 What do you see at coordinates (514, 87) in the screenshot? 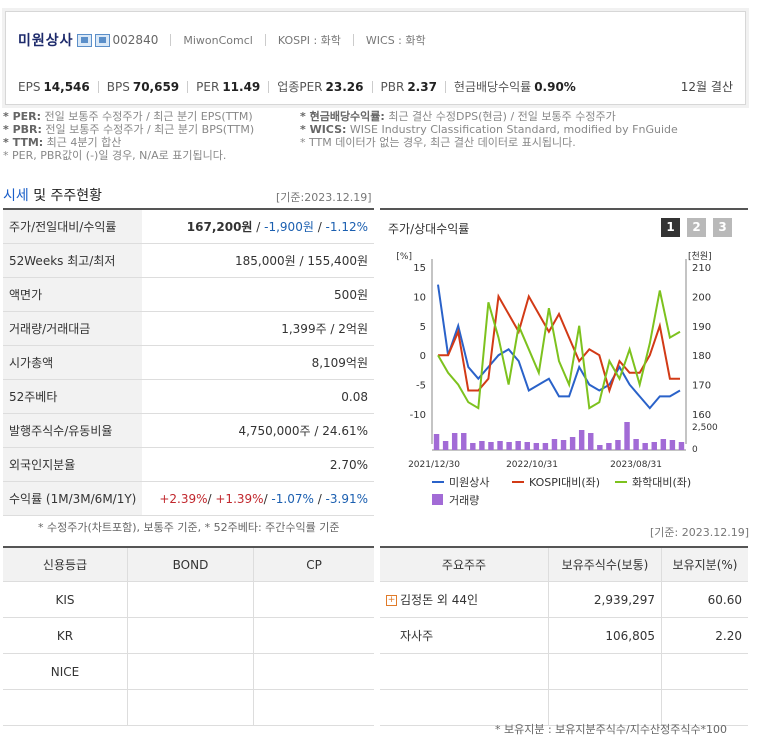
I see `metric-dividend-yield: 현금배당수익률 0.90%` at bounding box center [514, 87].